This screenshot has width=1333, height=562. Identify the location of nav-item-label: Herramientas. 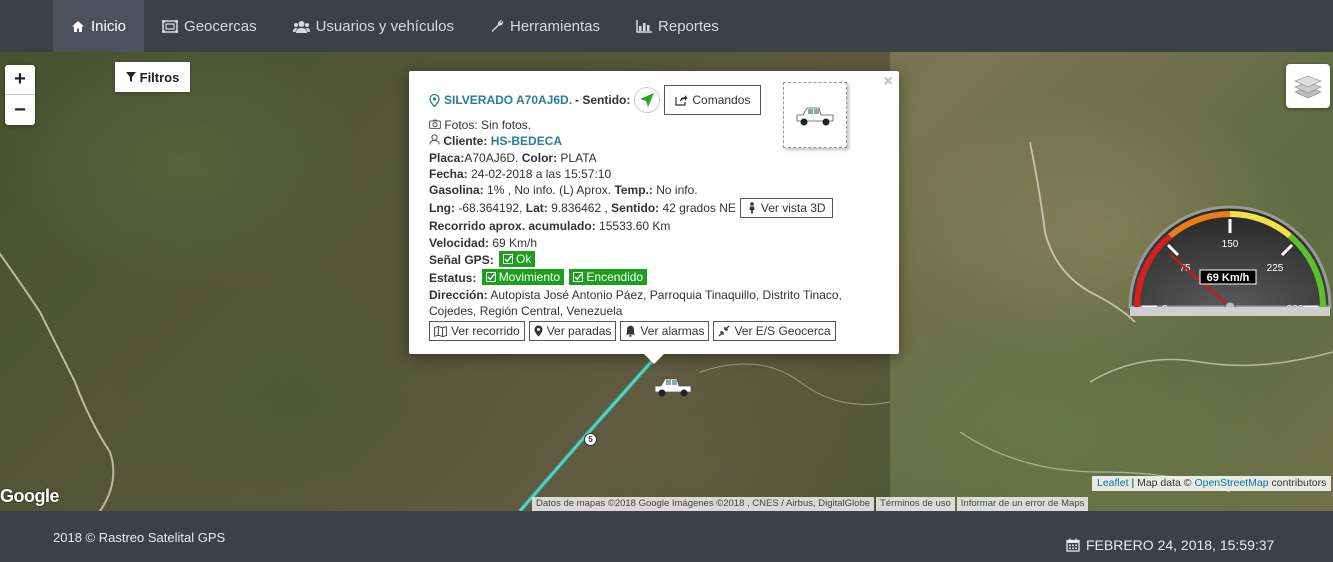
(555, 26).